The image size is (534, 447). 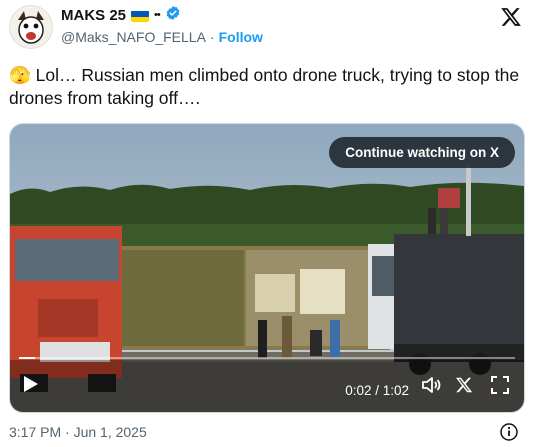 I want to click on eyes-emoji: ••, so click(x=157, y=15).